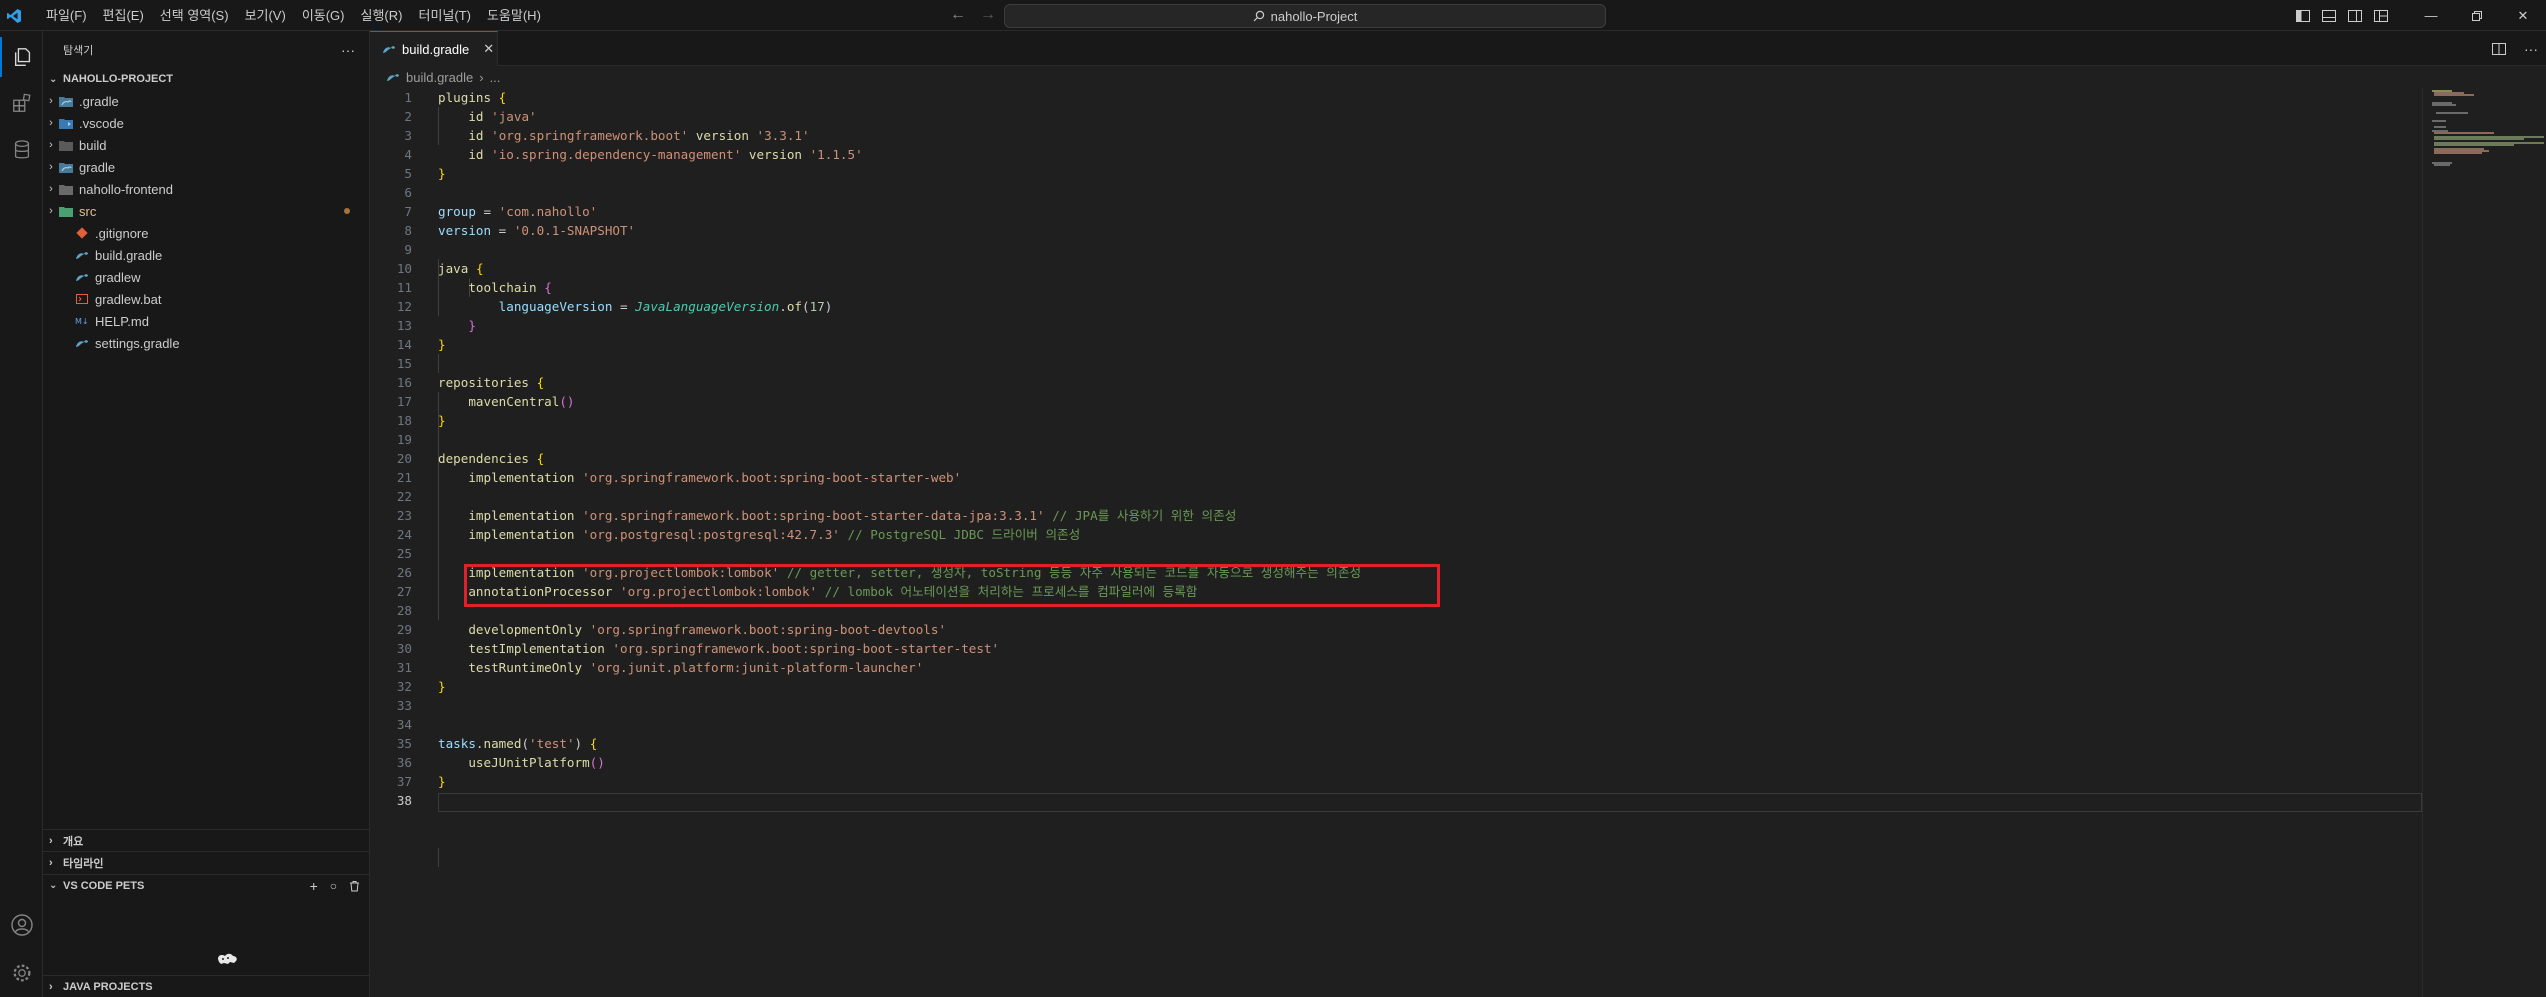  What do you see at coordinates (21, 925) in the screenshot?
I see `account-icon` at bounding box center [21, 925].